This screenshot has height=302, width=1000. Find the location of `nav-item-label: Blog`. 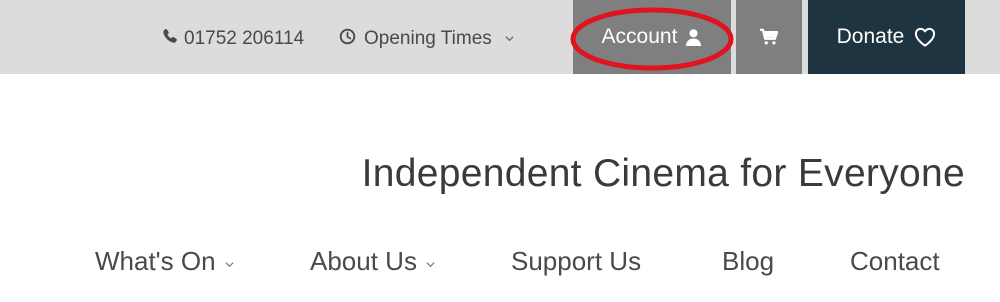

nav-item-label: Blog is located at coordinates (748, 260).